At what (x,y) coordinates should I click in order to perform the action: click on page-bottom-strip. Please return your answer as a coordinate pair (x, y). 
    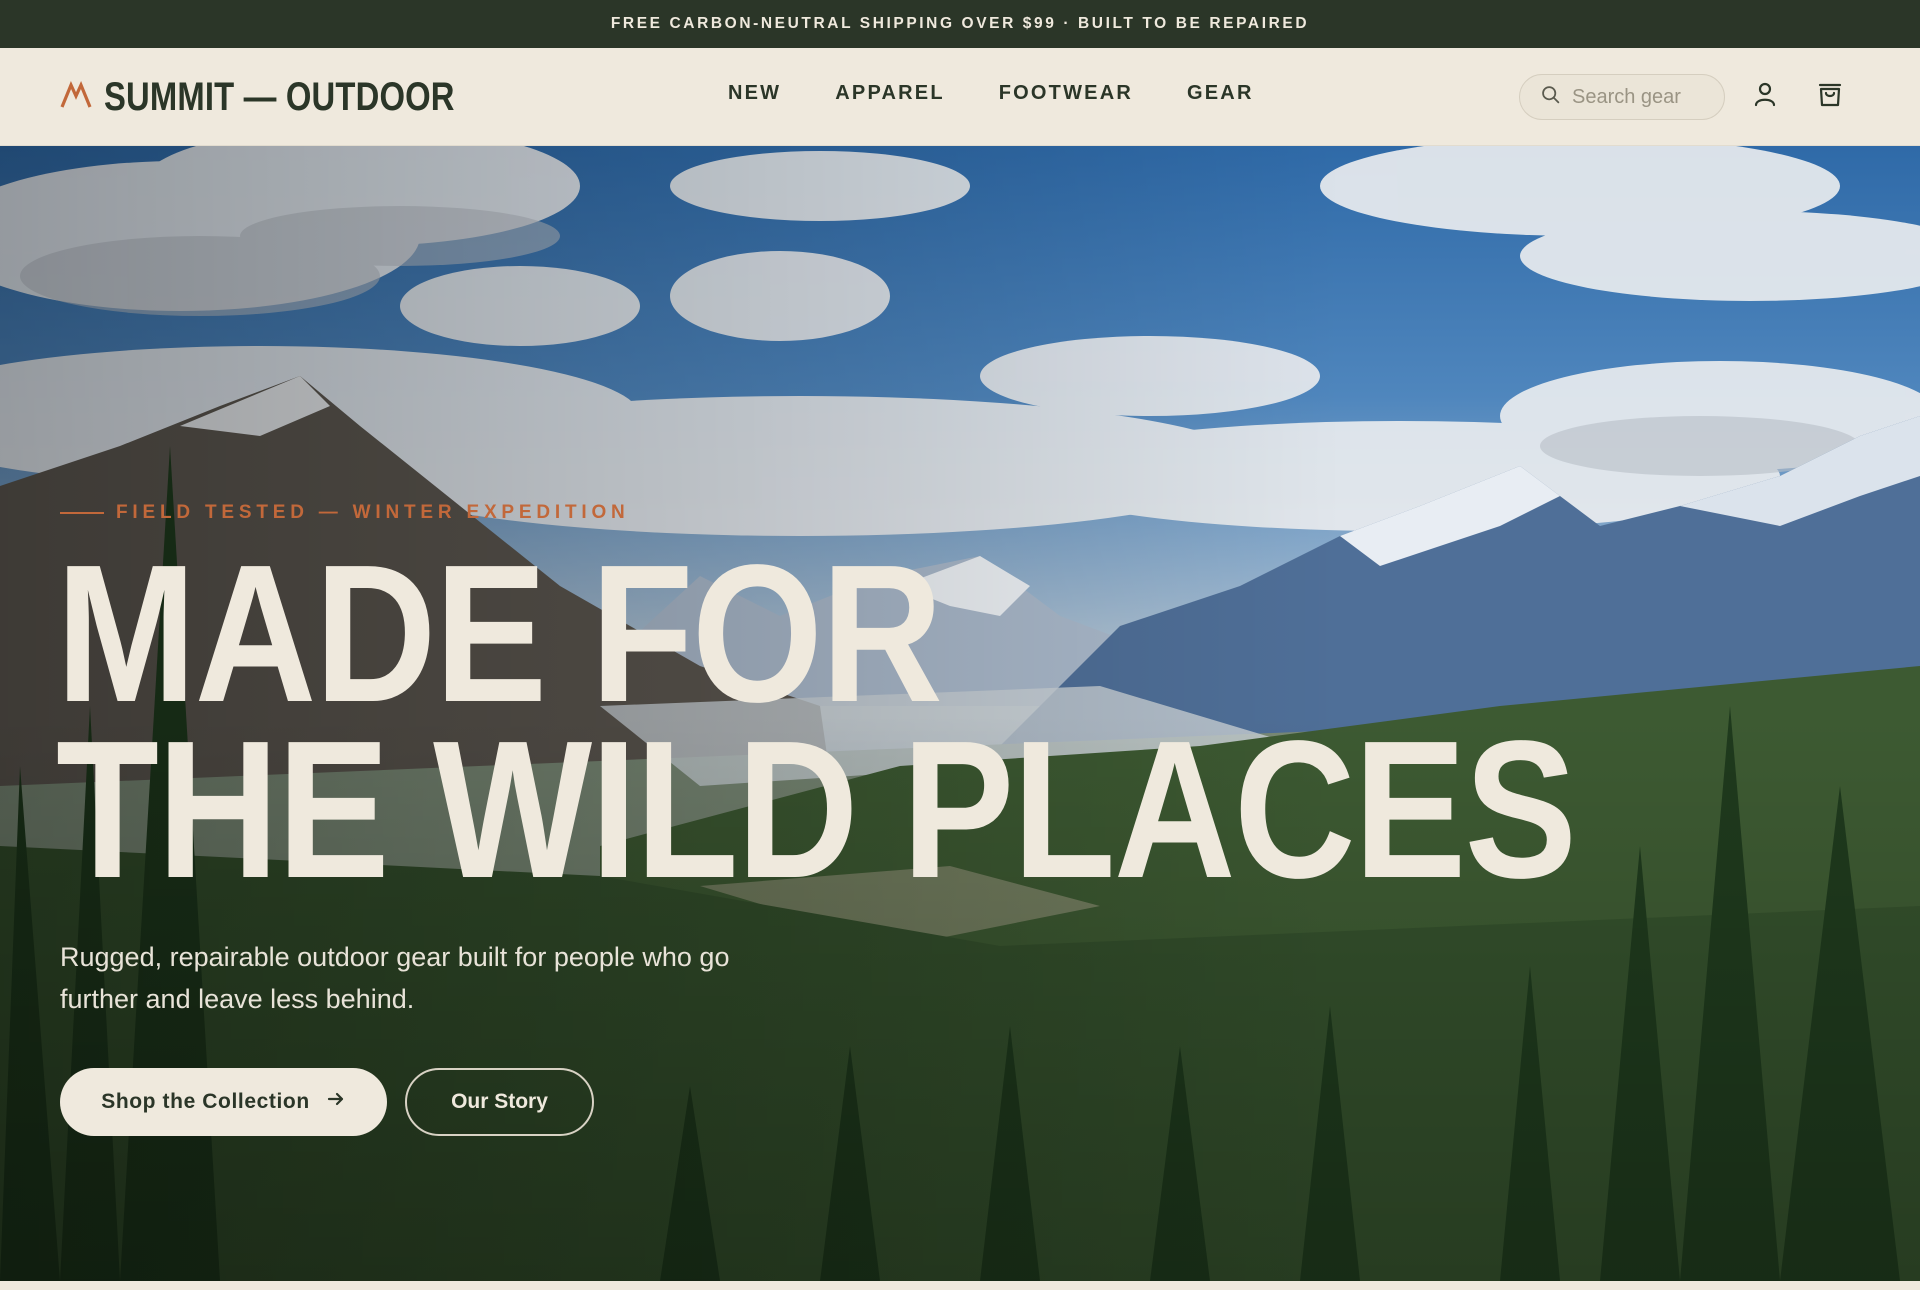
    Looking at the image, I should click on (960, 1285).